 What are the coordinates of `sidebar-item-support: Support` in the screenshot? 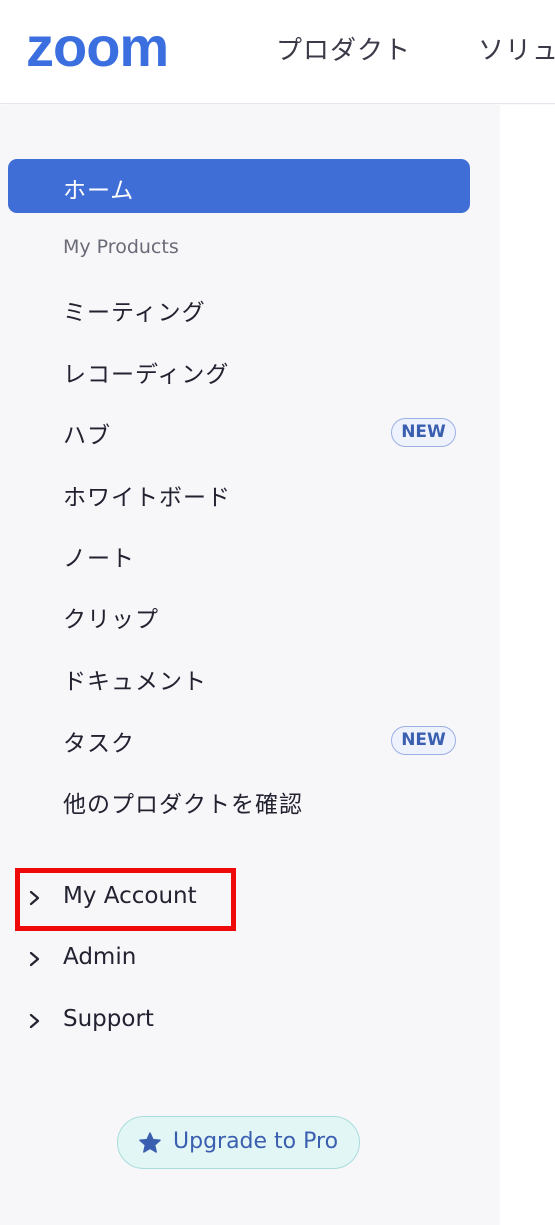 It's located at (263, 1023).